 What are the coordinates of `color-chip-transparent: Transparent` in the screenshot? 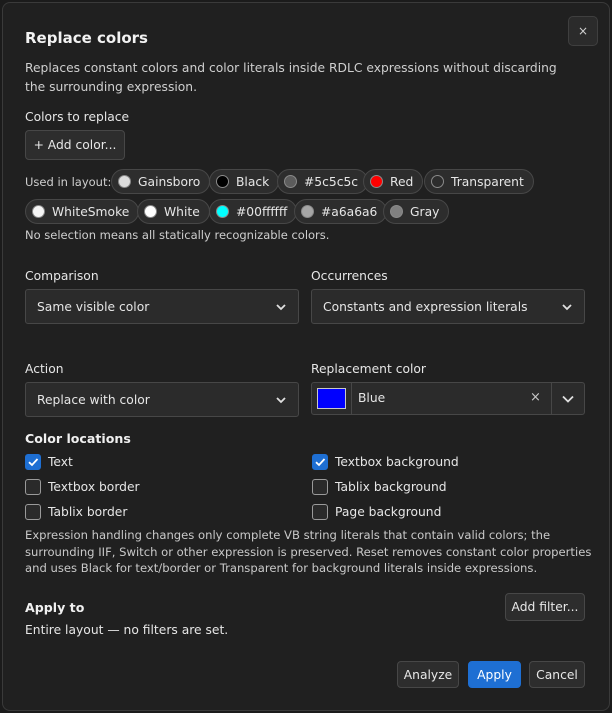 It's located at (479, 181).